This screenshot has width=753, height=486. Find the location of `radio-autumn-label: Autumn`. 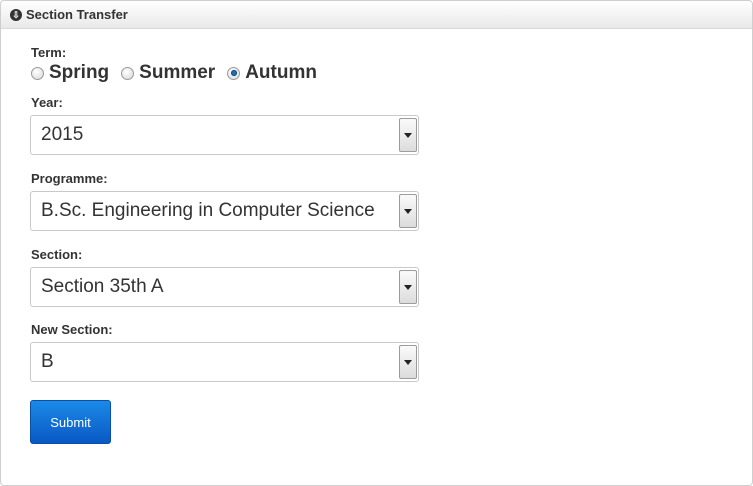

radio-autumn-label: Autumn is located at coordinates (281, 73).